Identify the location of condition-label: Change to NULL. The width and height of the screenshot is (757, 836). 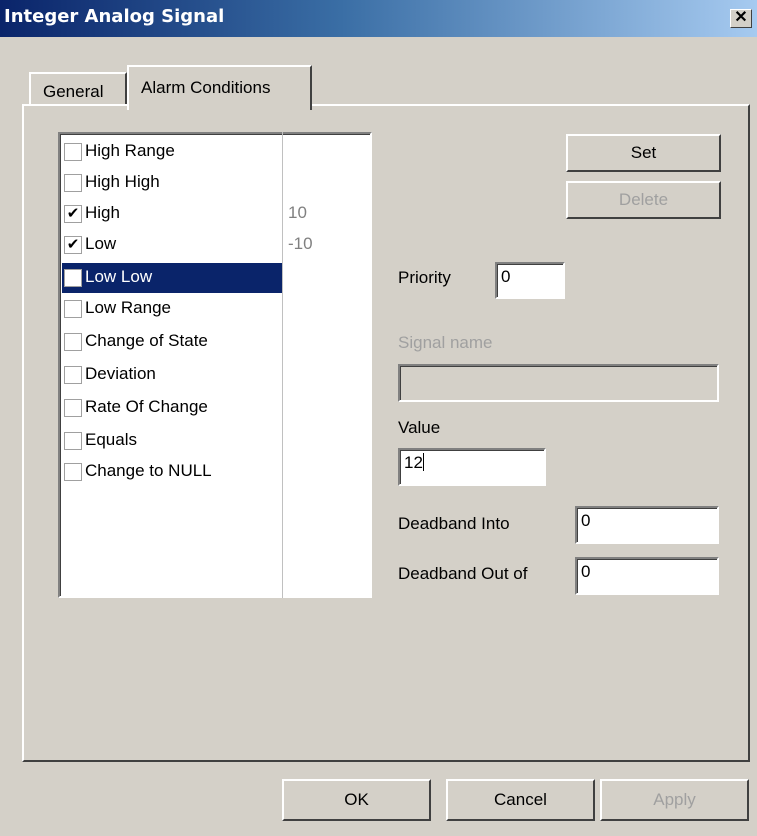
(148, 470).